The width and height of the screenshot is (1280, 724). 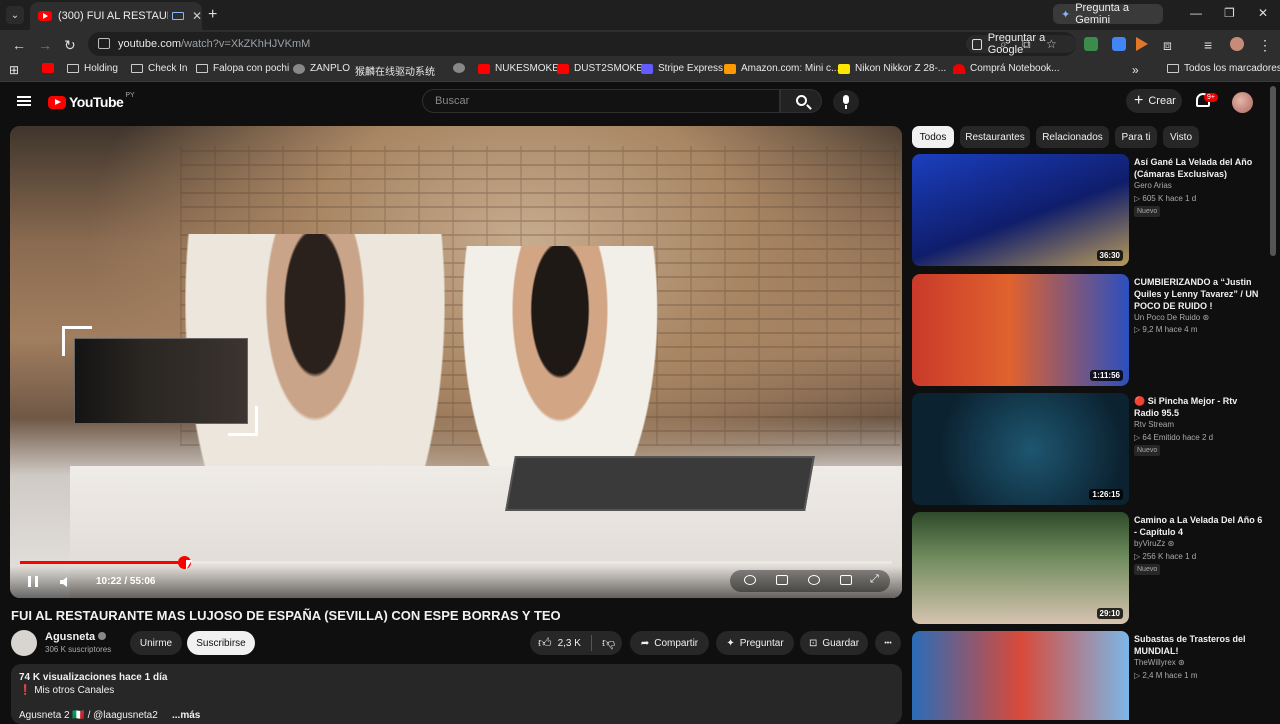 What do you see at coordinates (518, 68) in the screenshot?
I see `bookmark-nukesmoke: NUKESMOKE` at bounding box center [518, 68].